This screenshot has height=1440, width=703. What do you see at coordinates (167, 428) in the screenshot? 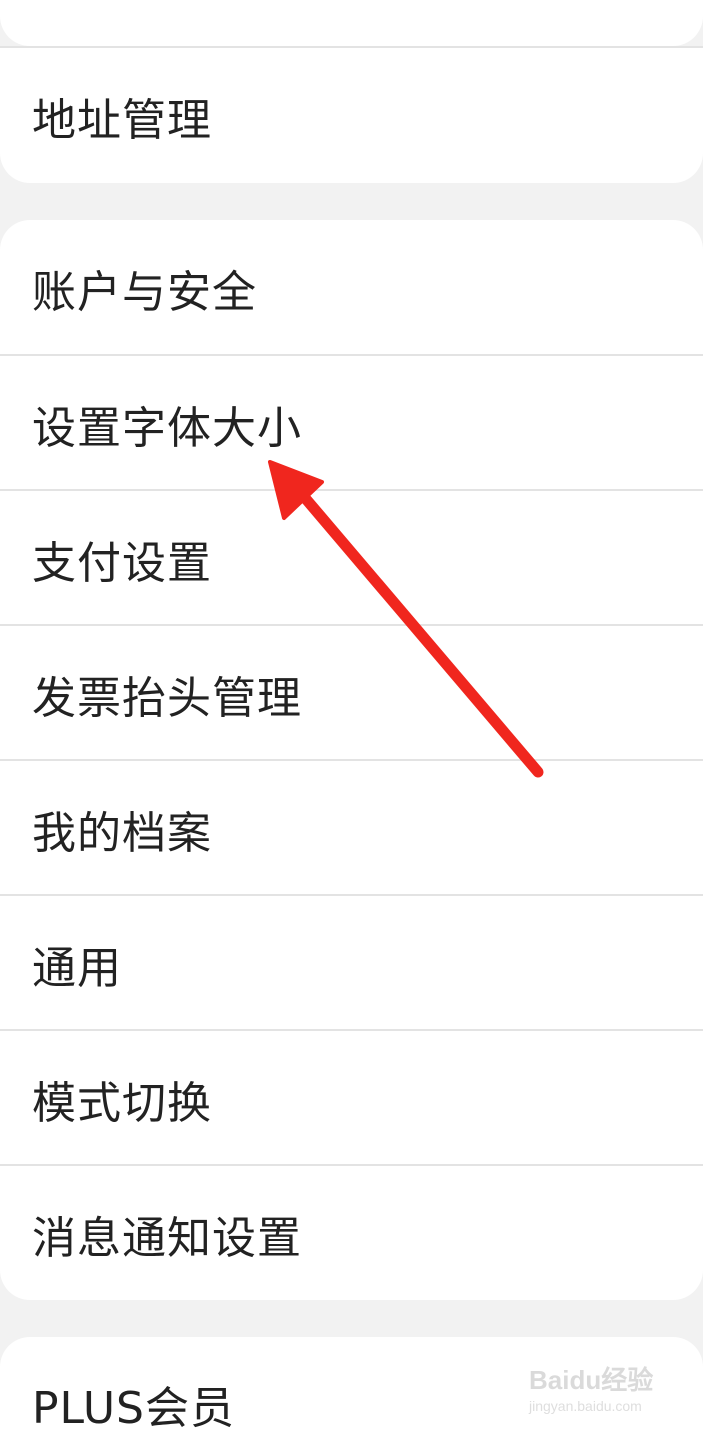
I see `settings-item-label: 设置字体大小` at bounding box center [167, 428].